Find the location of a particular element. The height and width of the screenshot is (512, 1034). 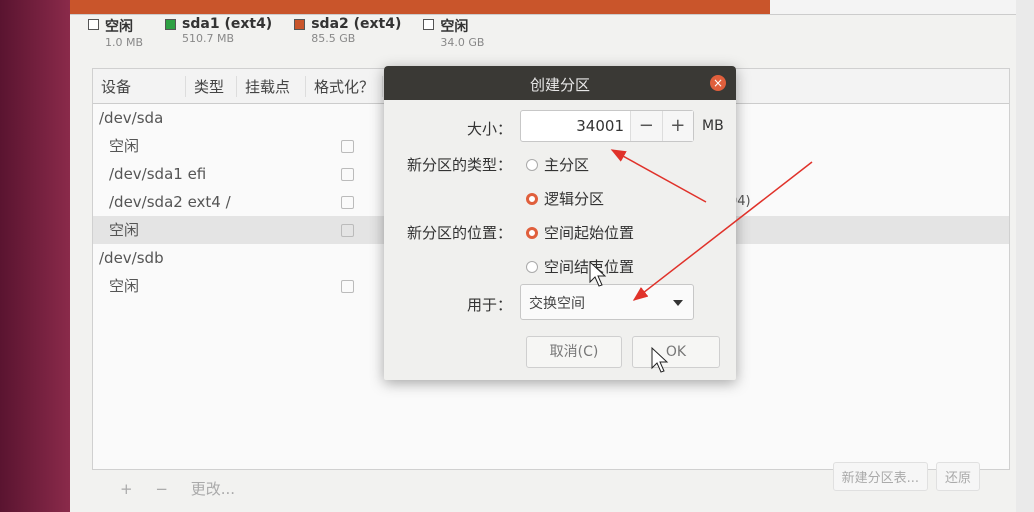

add-partition-button: + is located at coordinates (126, 489).